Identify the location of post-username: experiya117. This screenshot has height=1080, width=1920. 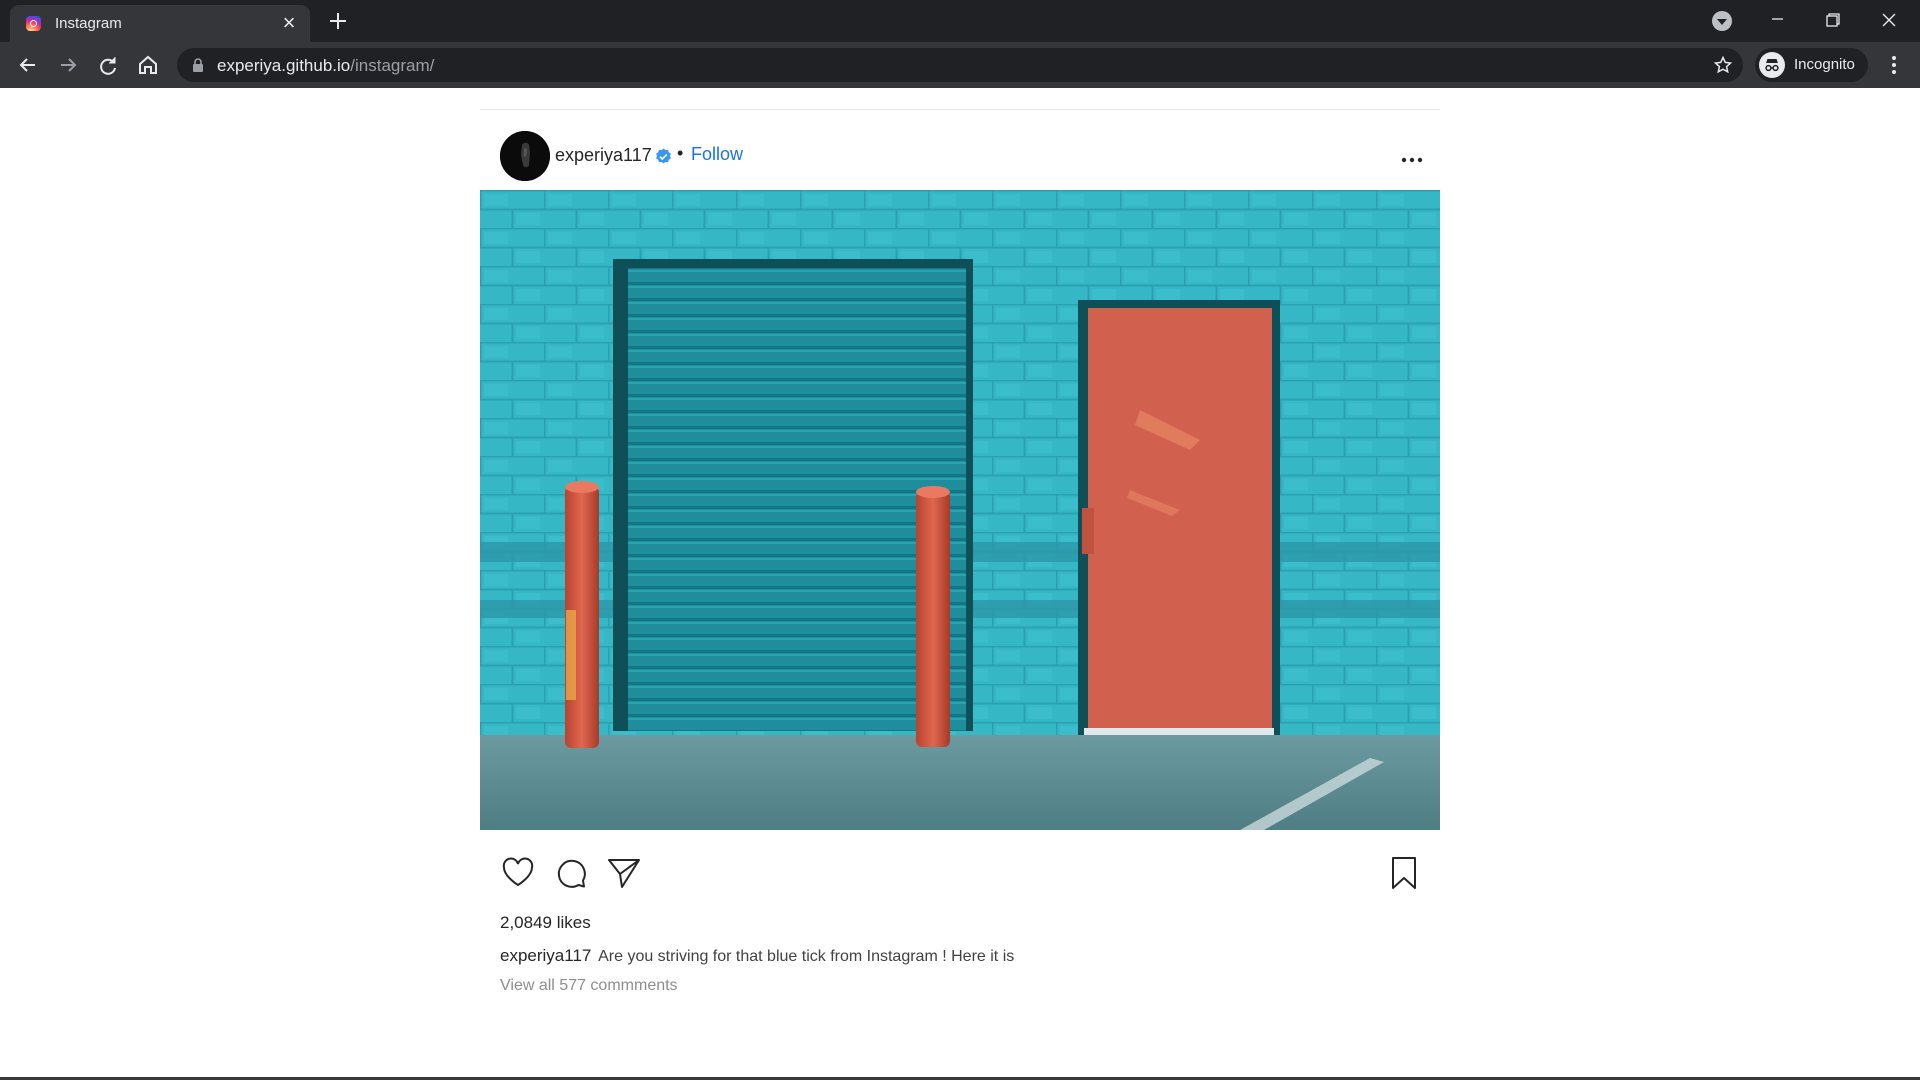
(603, 155).